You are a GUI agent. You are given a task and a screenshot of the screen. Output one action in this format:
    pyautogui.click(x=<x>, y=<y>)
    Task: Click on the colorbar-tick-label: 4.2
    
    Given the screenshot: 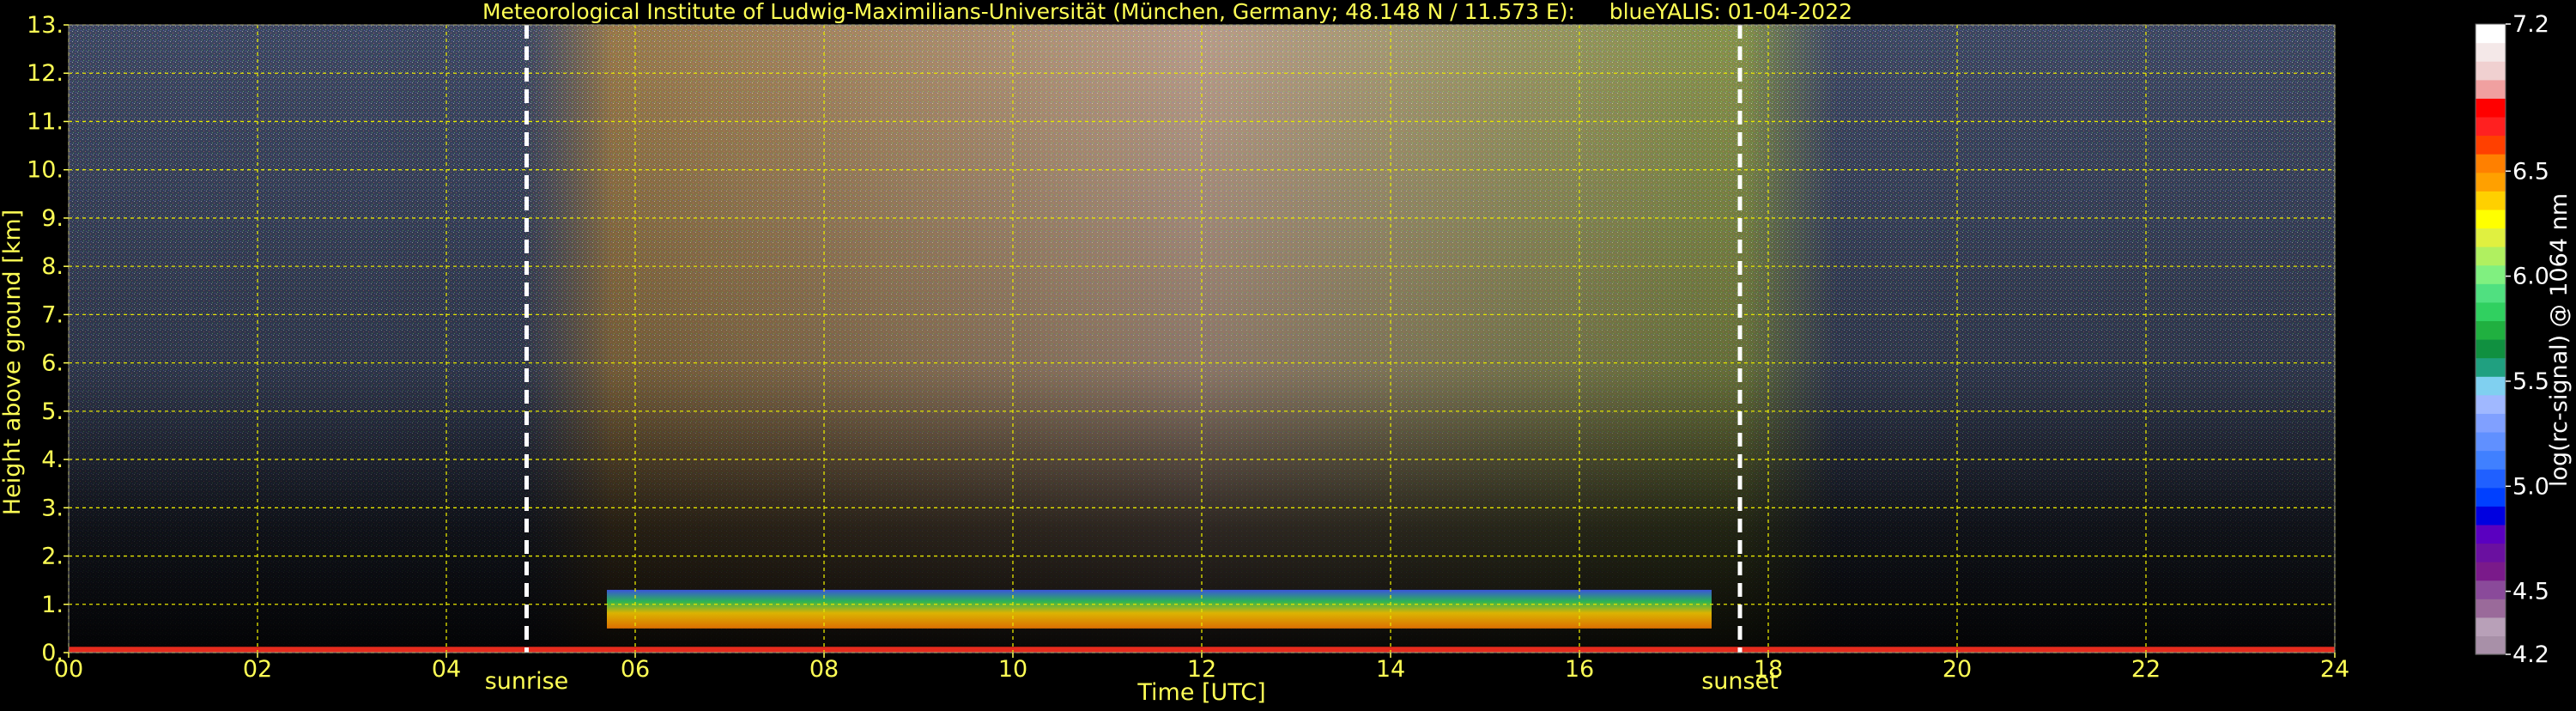 What is the action you would take?
    pyautogui.click(x=2530, y=654)
    